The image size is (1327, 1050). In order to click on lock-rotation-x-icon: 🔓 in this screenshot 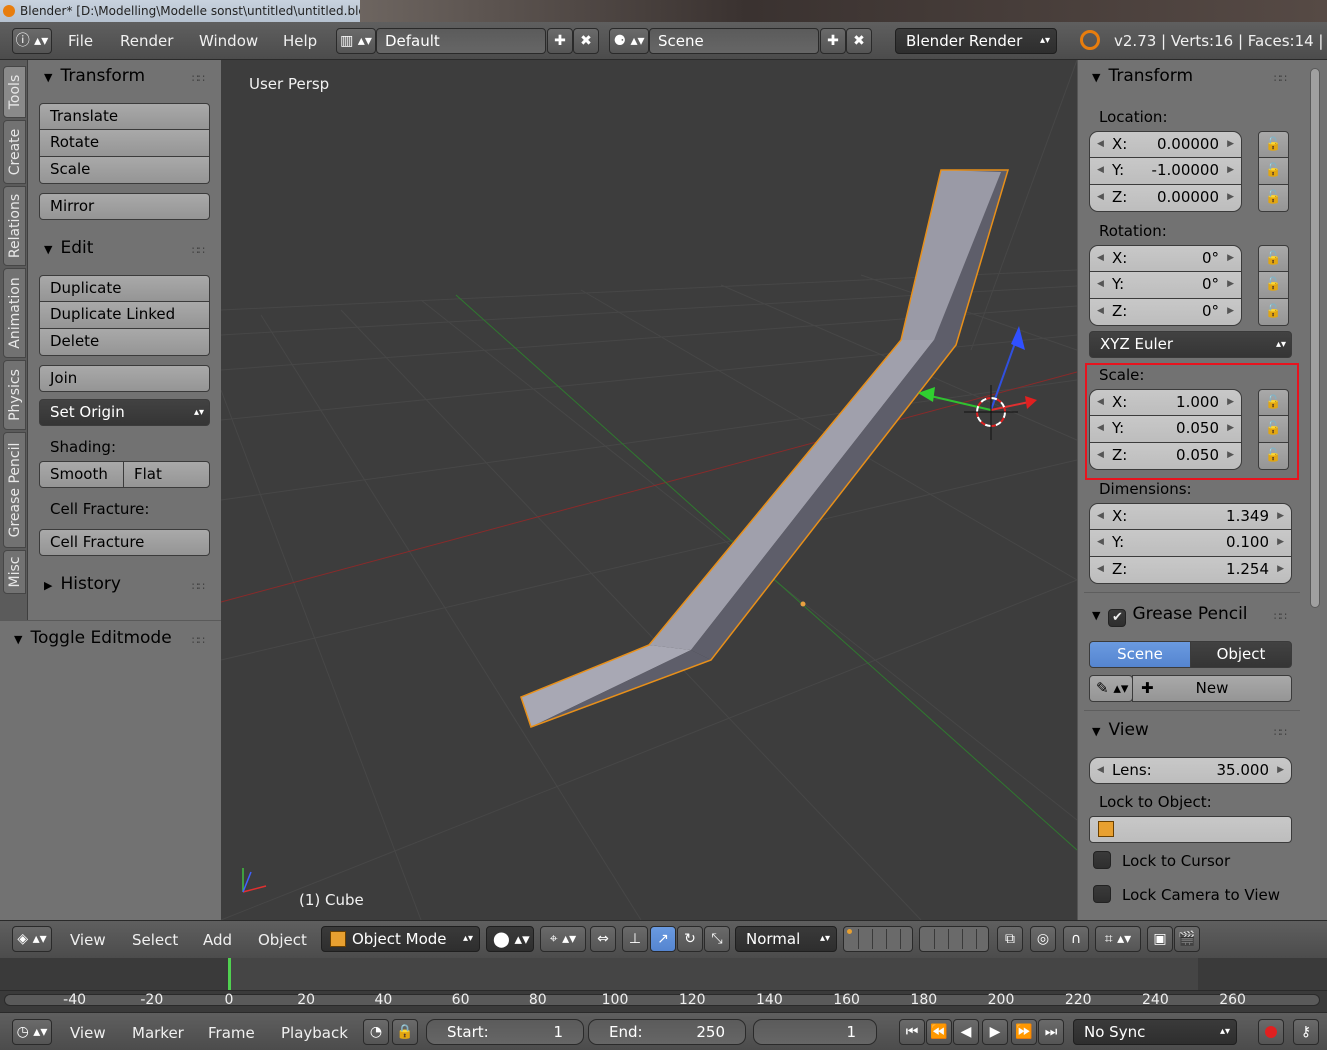, I will do `click(1273, 258)`.